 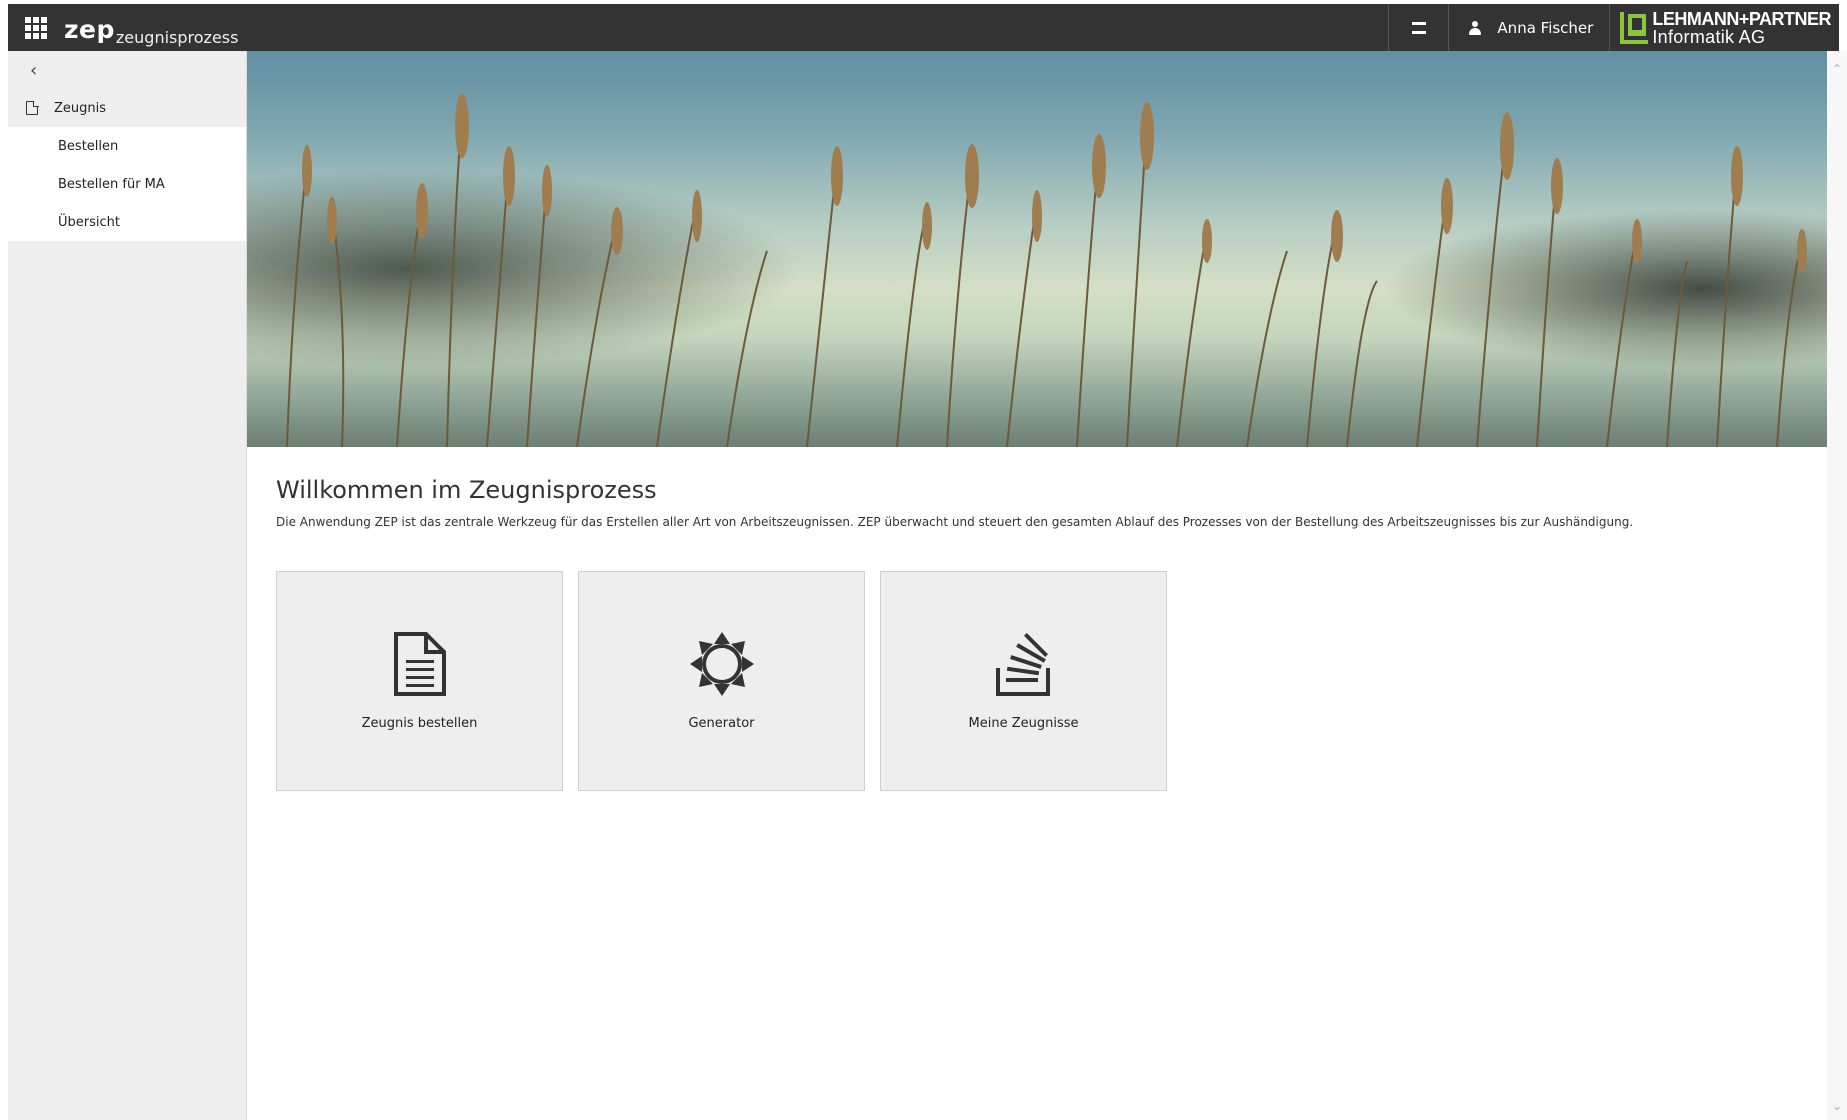 I want to click on sidebar-item-label: Bestellen für MA, so click(x=111, y=184).